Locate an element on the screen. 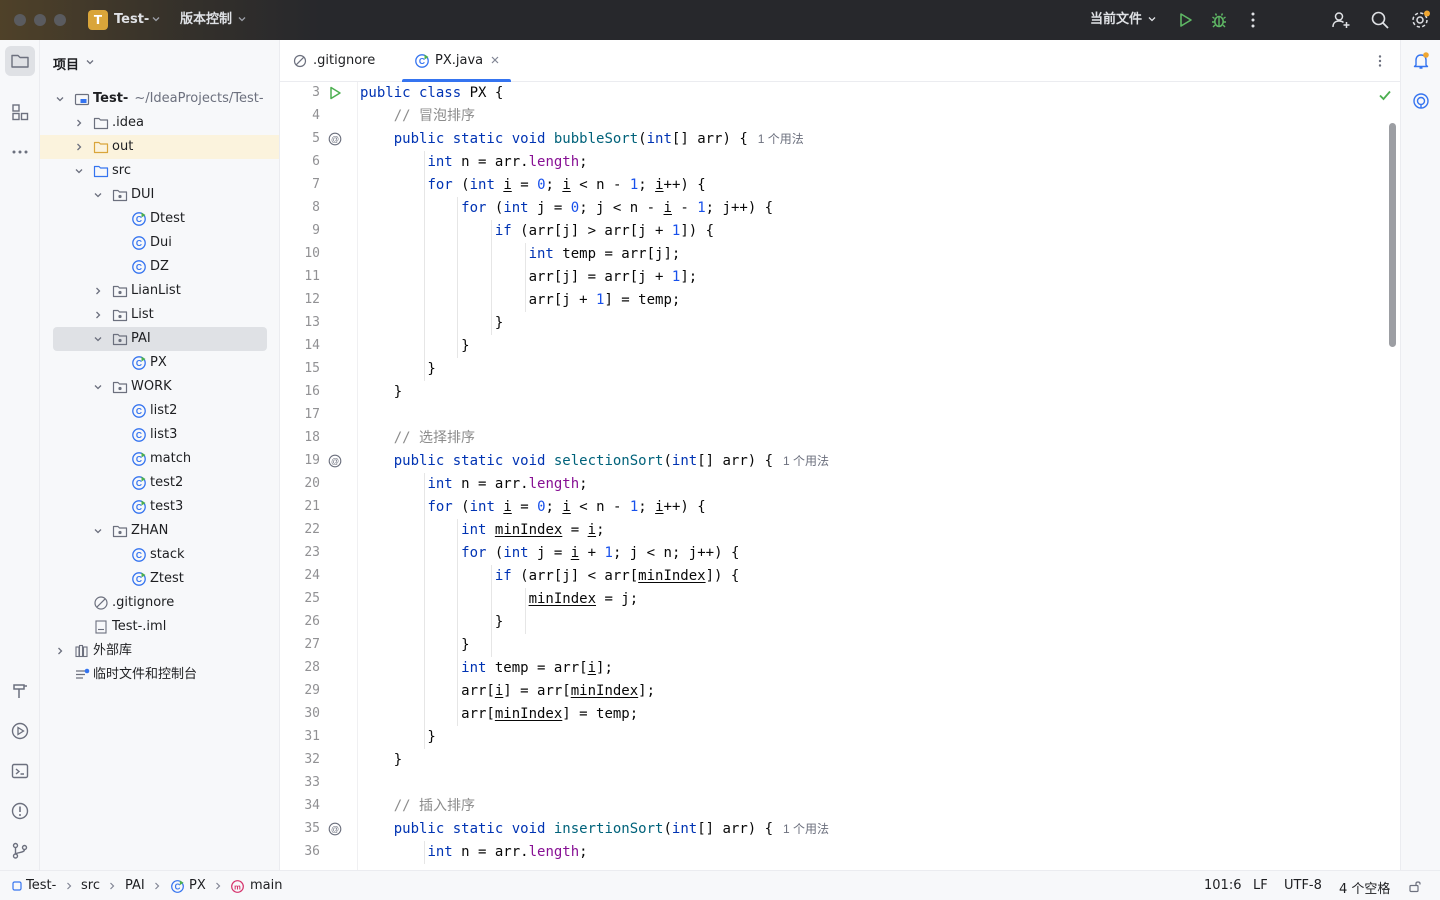 This screenshot has height=900, width=1440. project-badge: T is located at coordinates (98, 20).